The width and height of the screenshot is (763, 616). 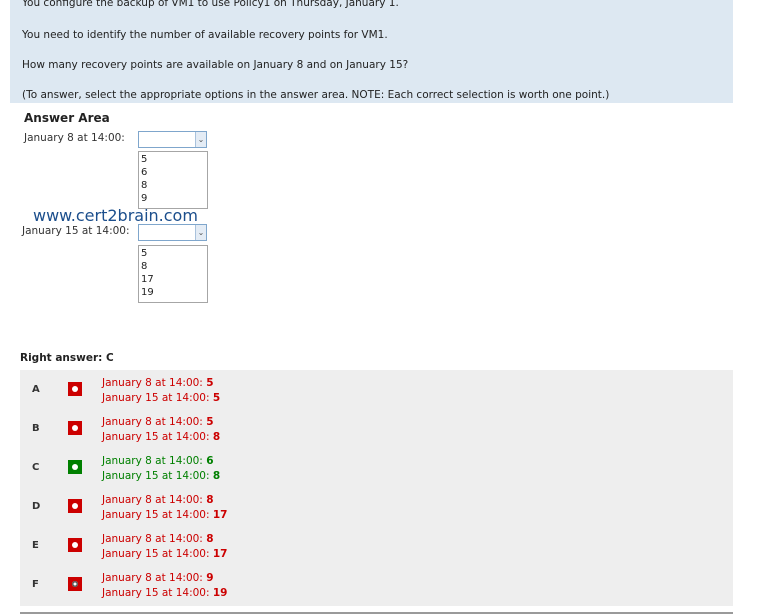 I want to click on jan8-option: 9, so click(x=174, y=198).